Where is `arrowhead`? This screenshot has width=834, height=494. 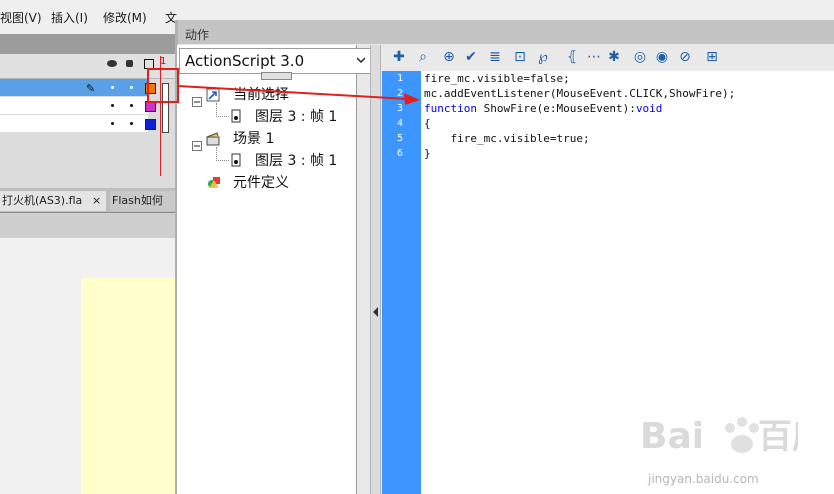
arrowhead is located at coordinates (412, 99).